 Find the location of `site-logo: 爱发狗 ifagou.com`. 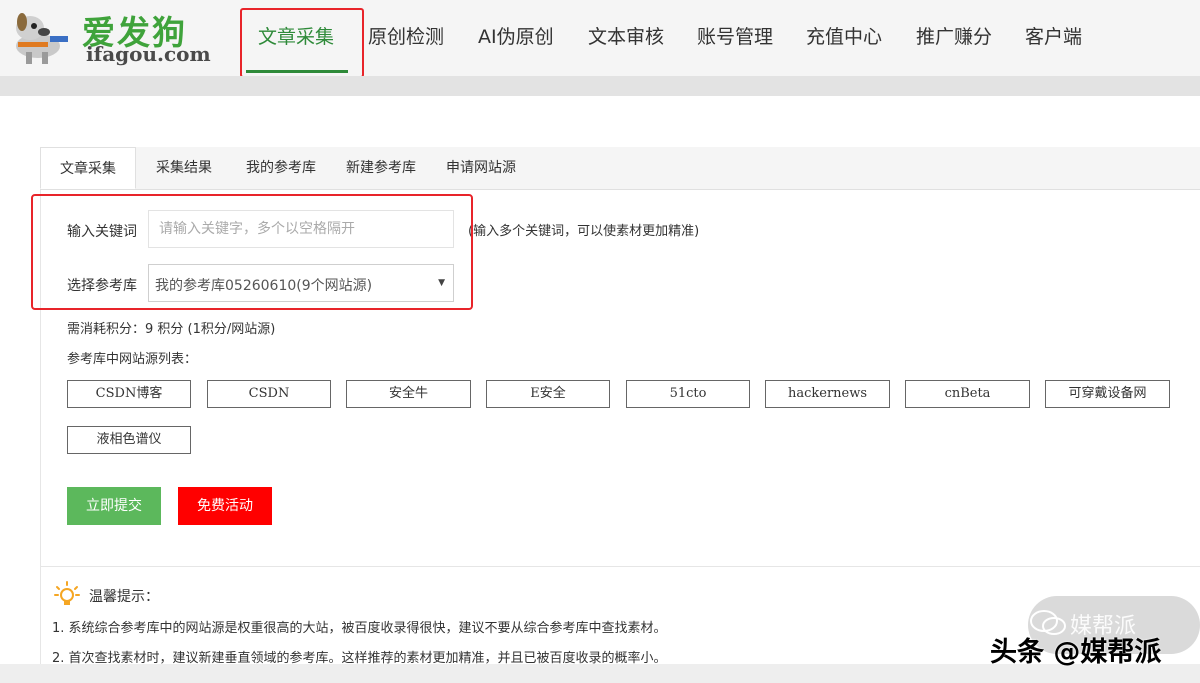

site-logo: 爱发狗 ifagou.com is located at coordinates (109, 37).